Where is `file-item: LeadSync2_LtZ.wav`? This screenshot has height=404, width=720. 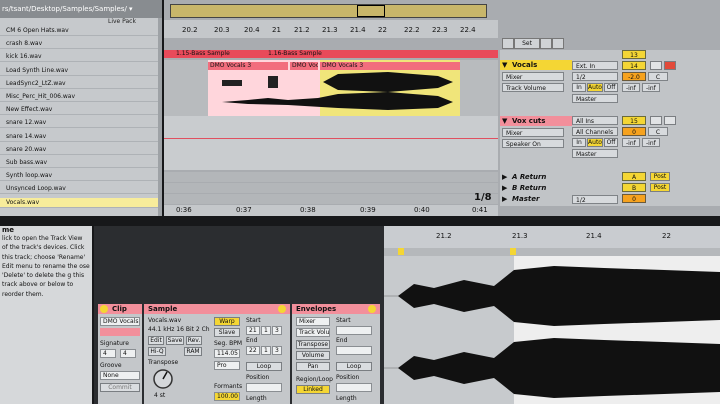 file-item: LeadSync2_LtZ.wav is located at coordinates (79, 84).